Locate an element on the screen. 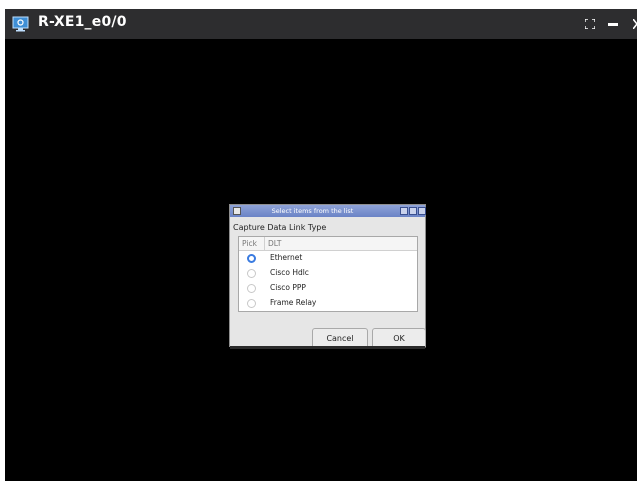 The width and height of the screenshot is (637, 481). dialog-titlebar: Select items from the list is located at coordinates (328, 211).